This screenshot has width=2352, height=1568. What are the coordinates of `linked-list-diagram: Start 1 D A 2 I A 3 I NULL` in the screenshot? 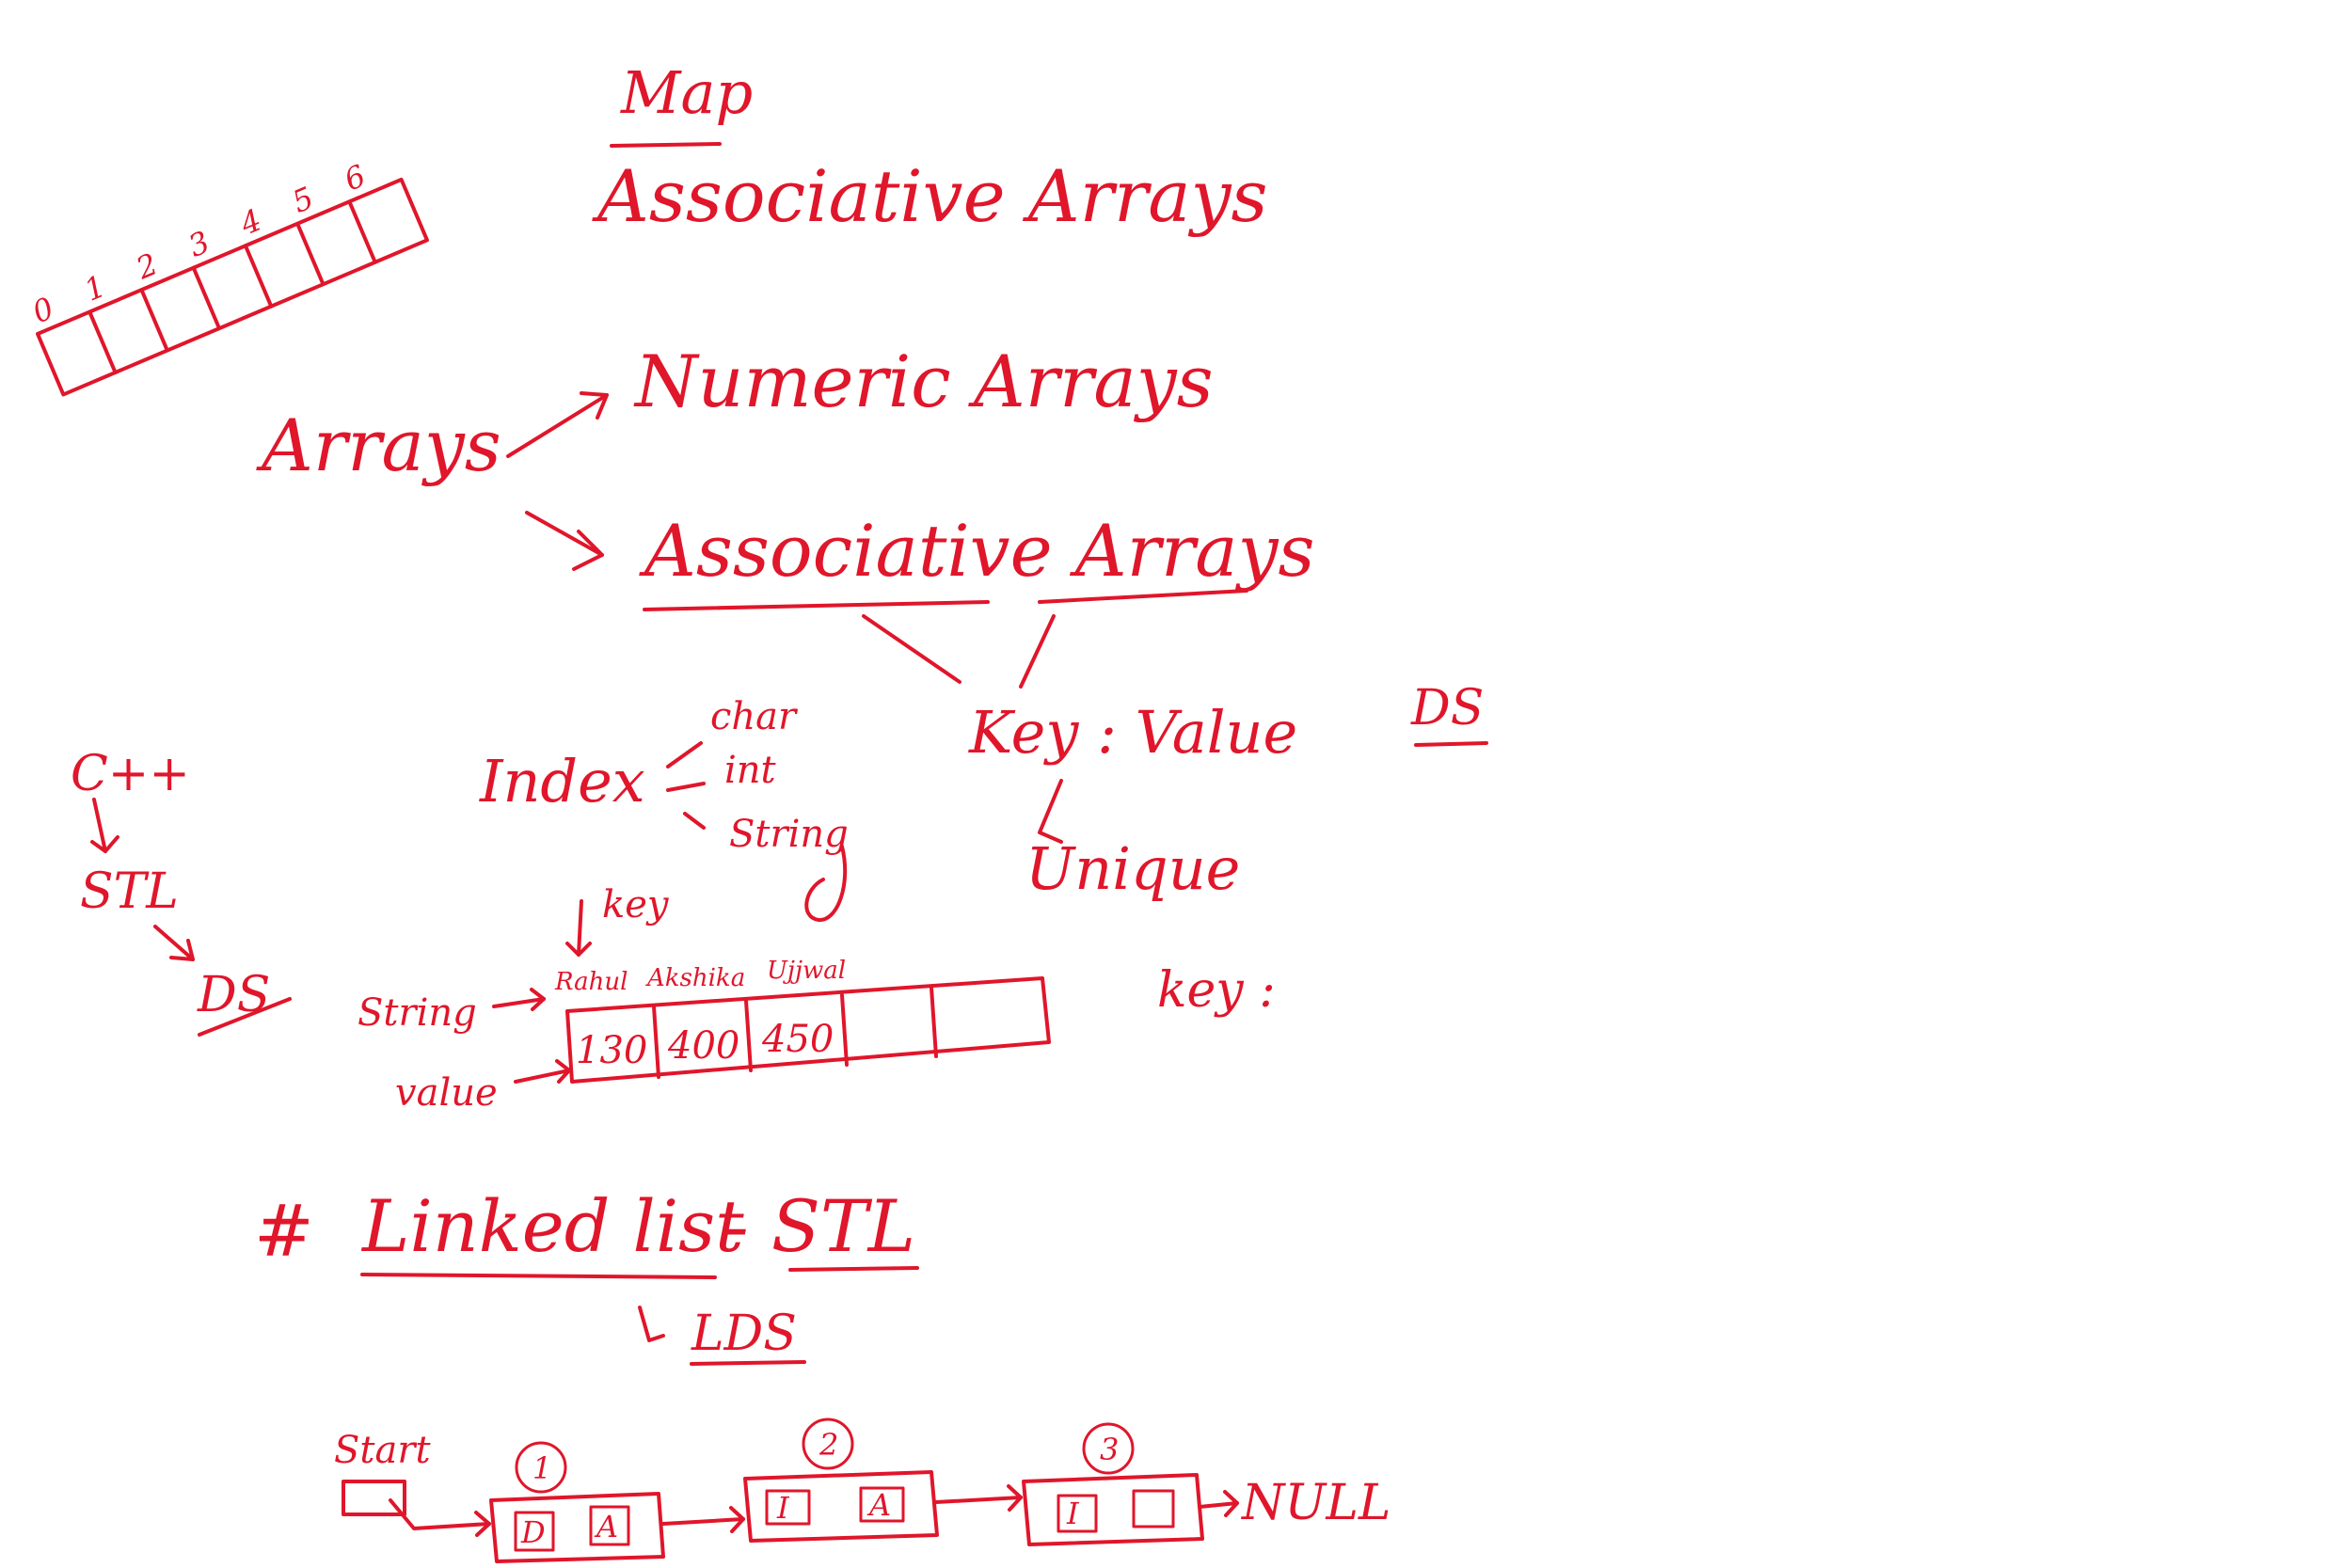 It's located at (862, 1491).